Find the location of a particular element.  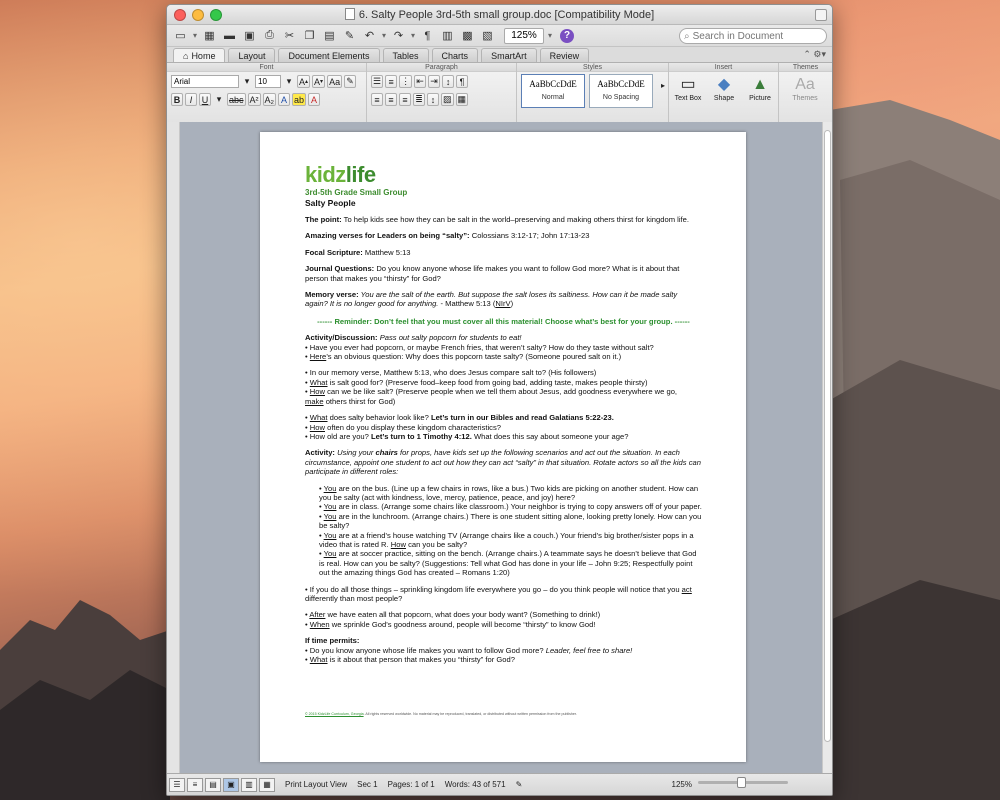

print-layout-view-icon: ▣ is located at coordinates (231, 784).